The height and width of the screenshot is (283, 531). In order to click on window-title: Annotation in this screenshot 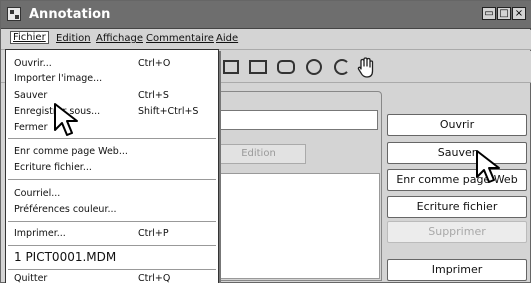, I will do `click(70, 14)`.